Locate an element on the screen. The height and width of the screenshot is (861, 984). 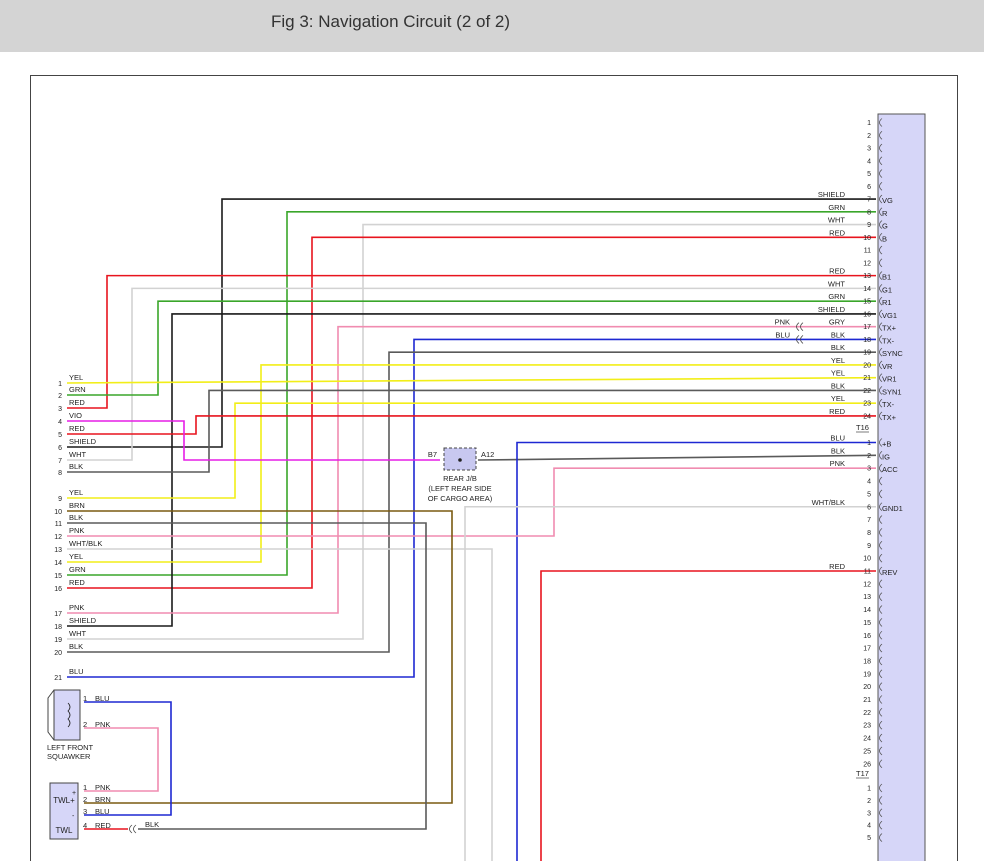
left-pin-number-16: 16 is located at coordinates (58, 589).